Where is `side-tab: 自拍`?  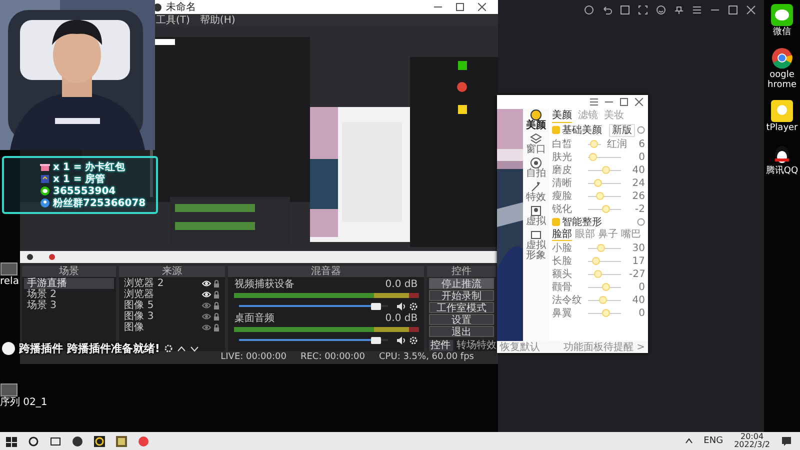 side-tab: 自拍 is located at coordinates (536, 174).